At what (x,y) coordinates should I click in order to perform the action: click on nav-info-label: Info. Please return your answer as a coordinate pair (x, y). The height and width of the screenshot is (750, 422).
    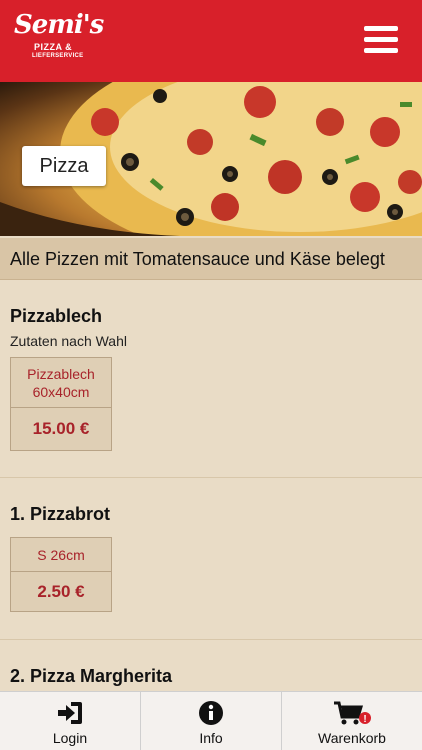
    Looking at the image, I should click on (211, 738).